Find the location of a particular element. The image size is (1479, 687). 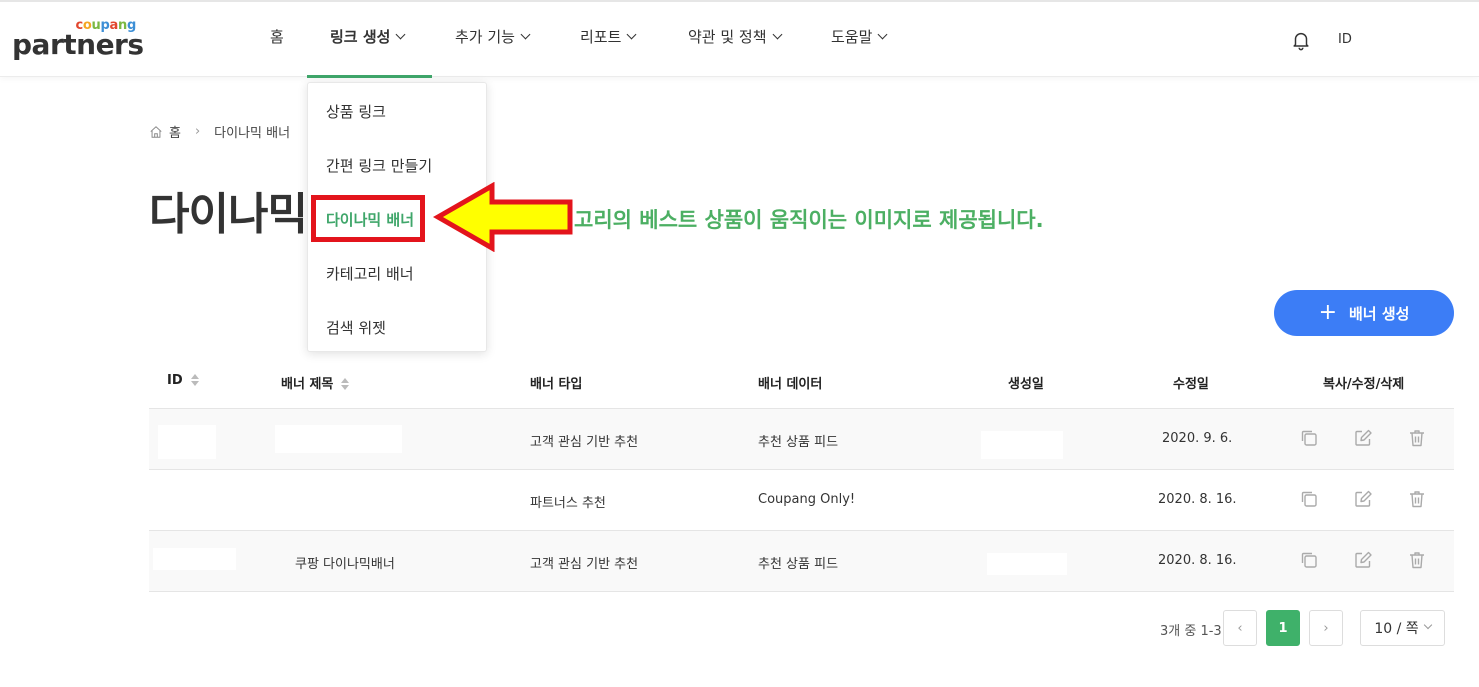

pagination-info: 3개 중 1-3 is located at coordinates (1191, 631).